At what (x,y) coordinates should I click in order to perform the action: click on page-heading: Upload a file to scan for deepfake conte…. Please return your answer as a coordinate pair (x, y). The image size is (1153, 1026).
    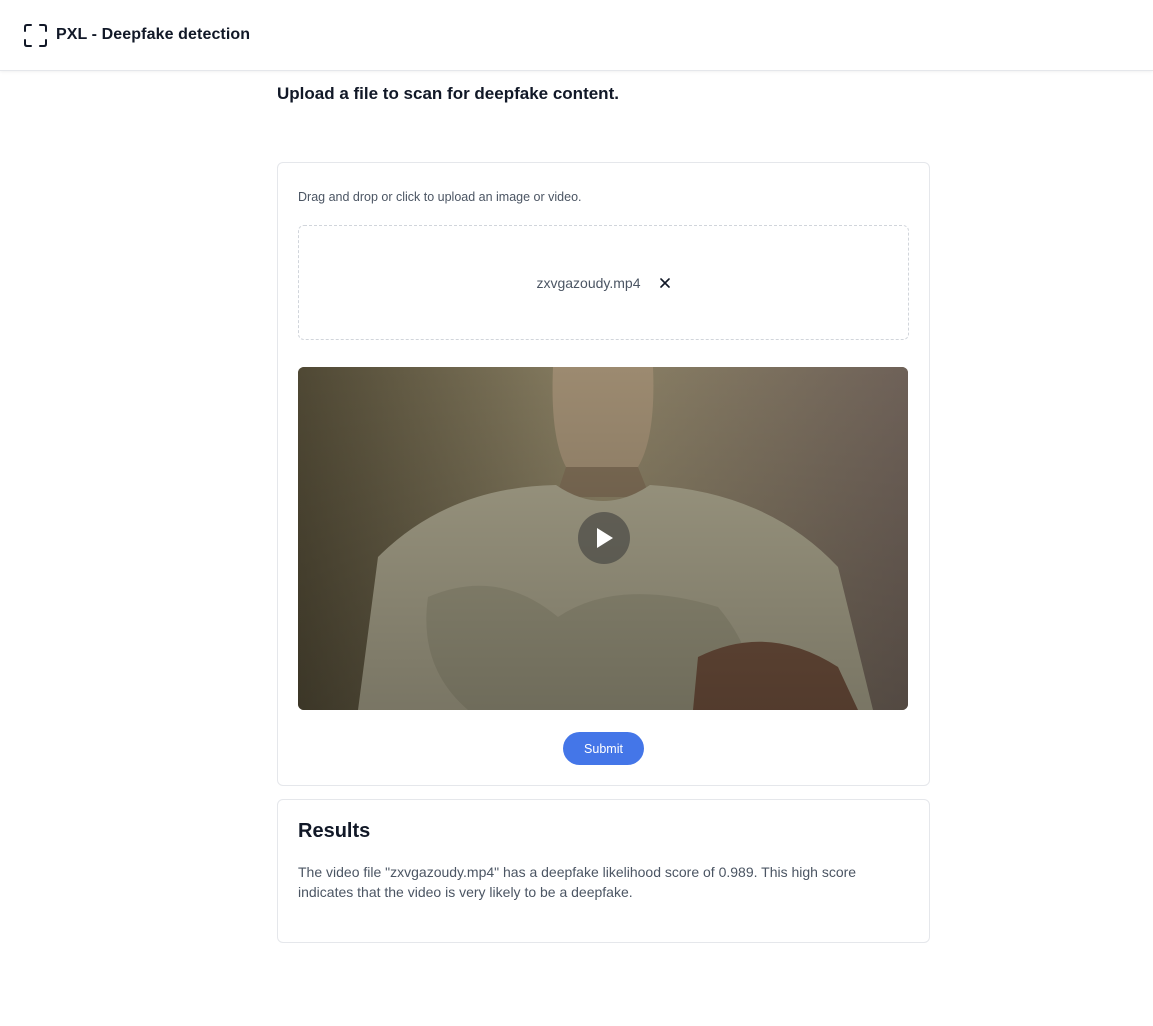
    Looking at the image, I should click on (448, 93).